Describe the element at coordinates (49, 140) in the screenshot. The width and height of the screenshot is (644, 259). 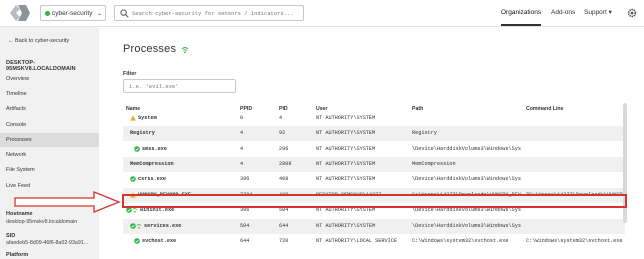
I see `sidebar-item-processes: Processes` at that location.